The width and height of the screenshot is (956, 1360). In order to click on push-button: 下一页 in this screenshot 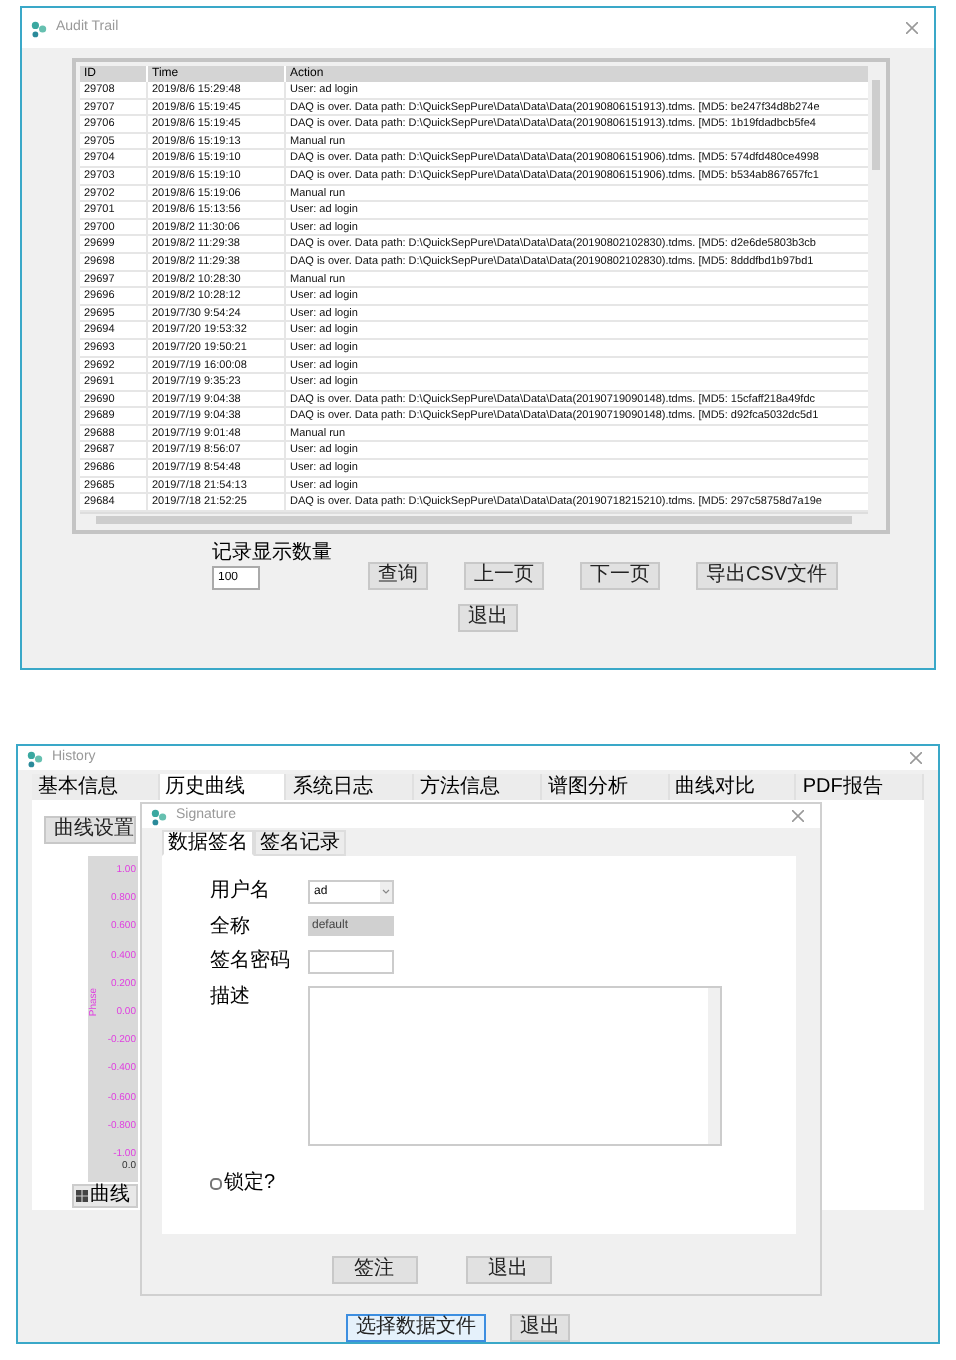, I will do `click(620, 575)`.